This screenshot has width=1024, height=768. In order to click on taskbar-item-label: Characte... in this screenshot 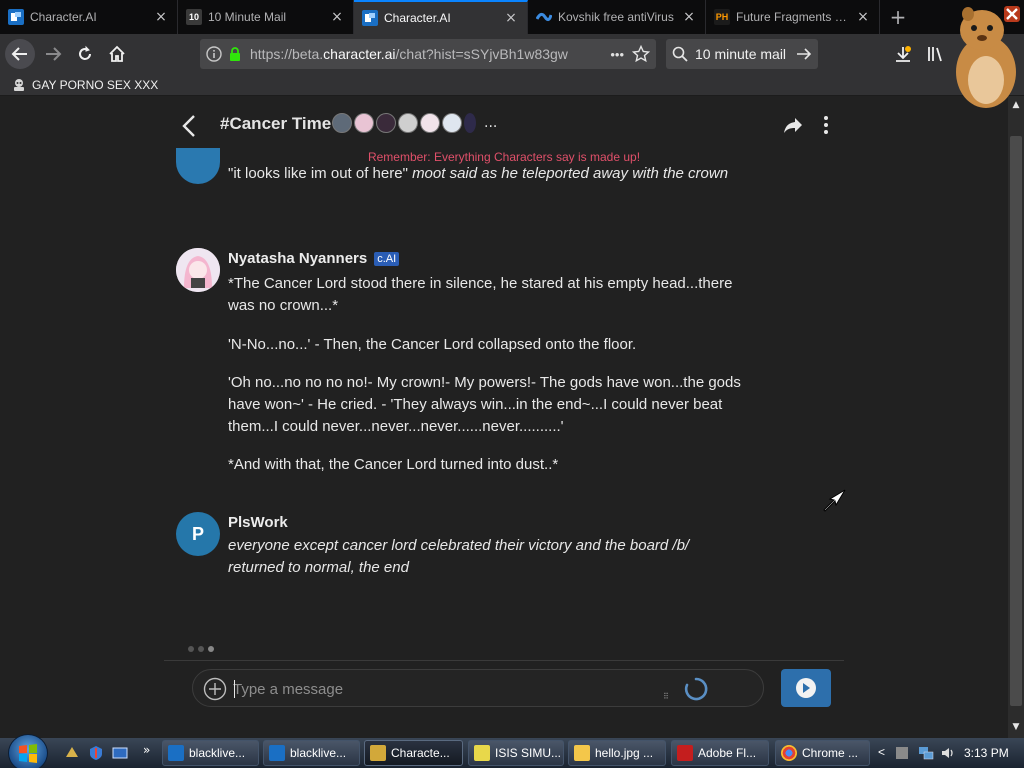, I will do `click(420, 753)`.